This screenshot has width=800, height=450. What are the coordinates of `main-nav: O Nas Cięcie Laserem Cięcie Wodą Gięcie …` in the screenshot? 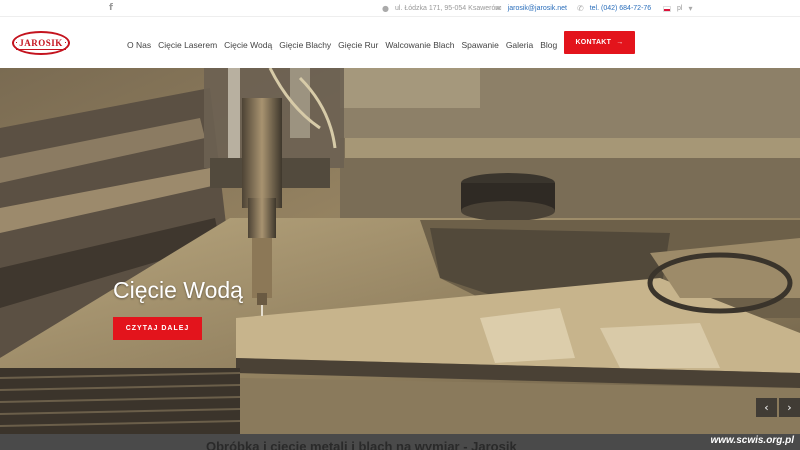 It's located at (342, 45).